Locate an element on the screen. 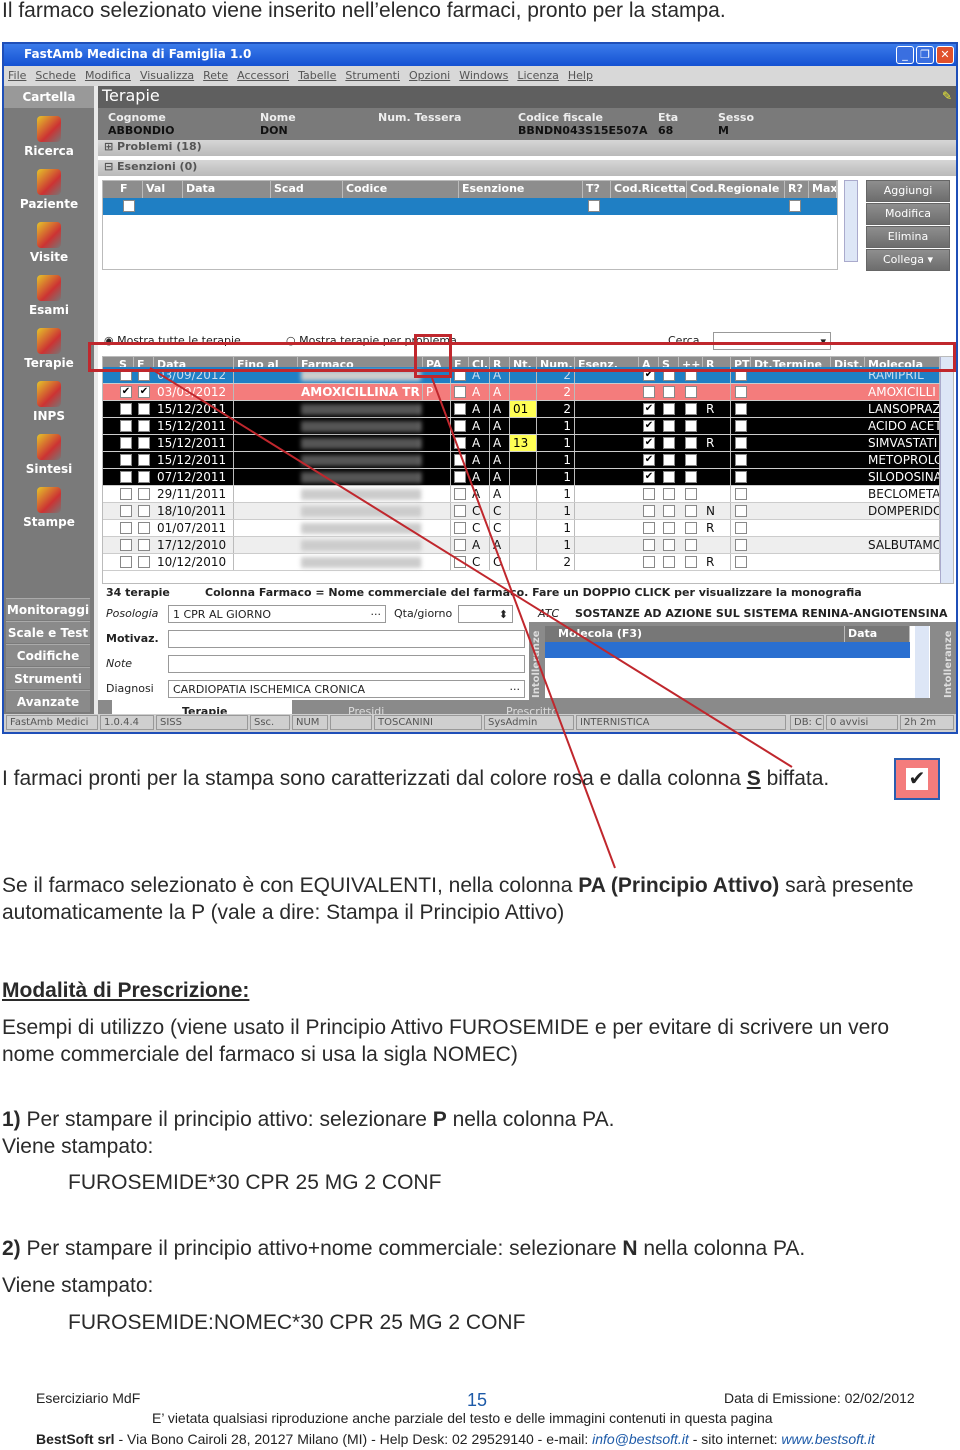  p2-bold: PA (Principio Attivo) is located at coordinates (679, 885).